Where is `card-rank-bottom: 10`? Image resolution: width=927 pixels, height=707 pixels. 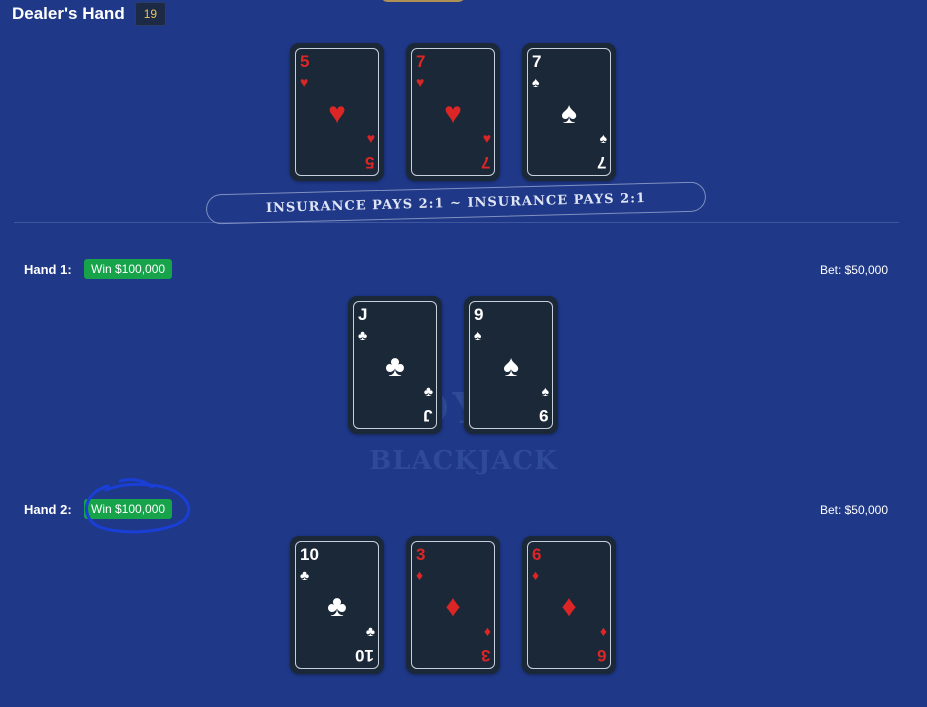 card-rank-bottom: 10 is located at coordinates (364, 655).